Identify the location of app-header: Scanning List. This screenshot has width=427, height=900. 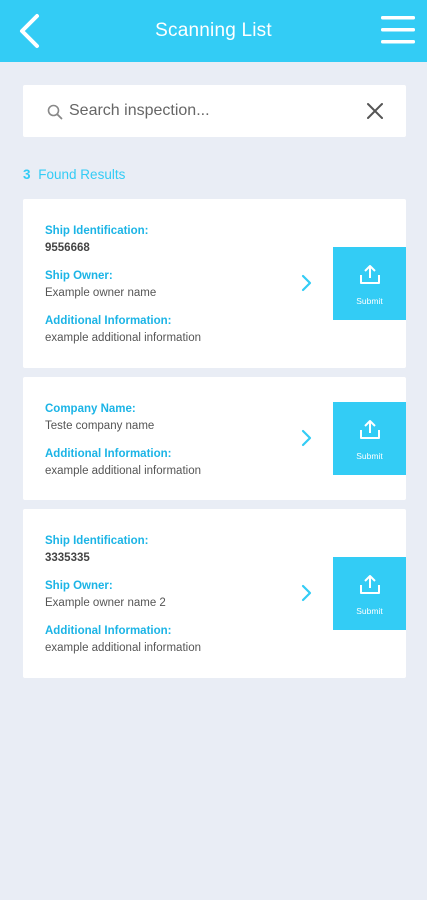
(213, 31).